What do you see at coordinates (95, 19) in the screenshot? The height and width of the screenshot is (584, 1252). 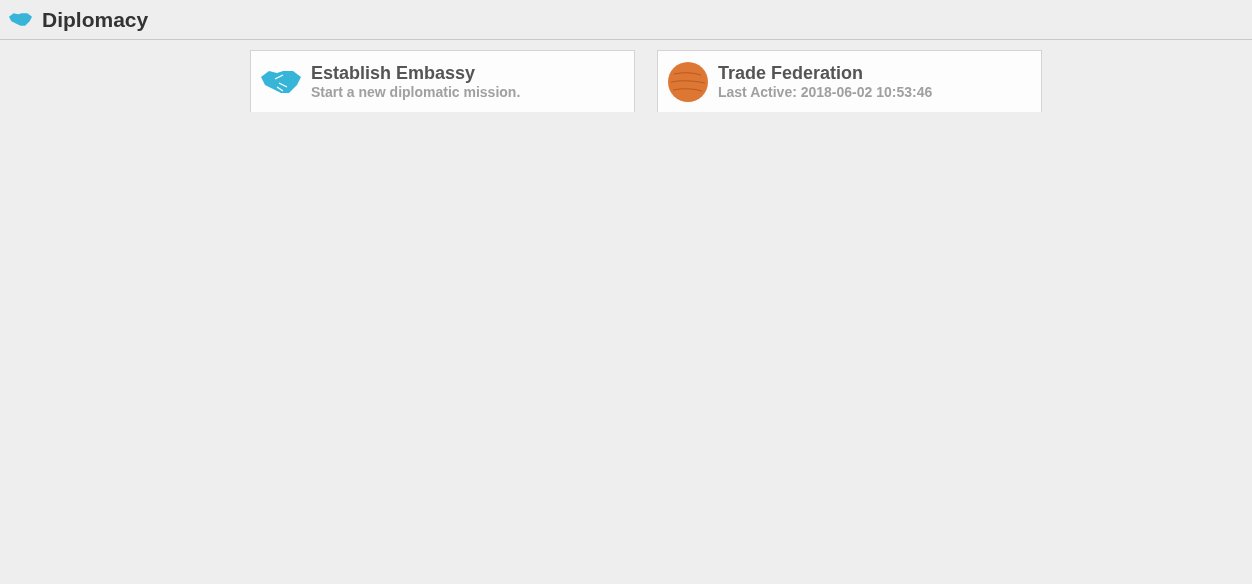 I see `page-title: Diplomacy` at bounding box center [95, 19].